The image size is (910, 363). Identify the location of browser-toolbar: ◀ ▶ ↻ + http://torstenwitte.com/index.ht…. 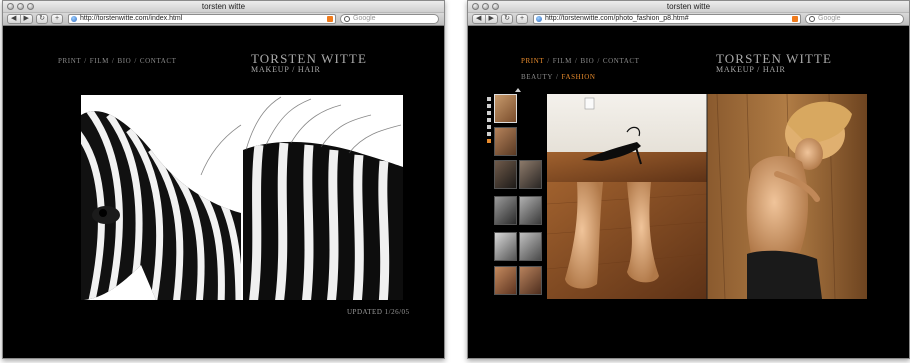
(223, 19).